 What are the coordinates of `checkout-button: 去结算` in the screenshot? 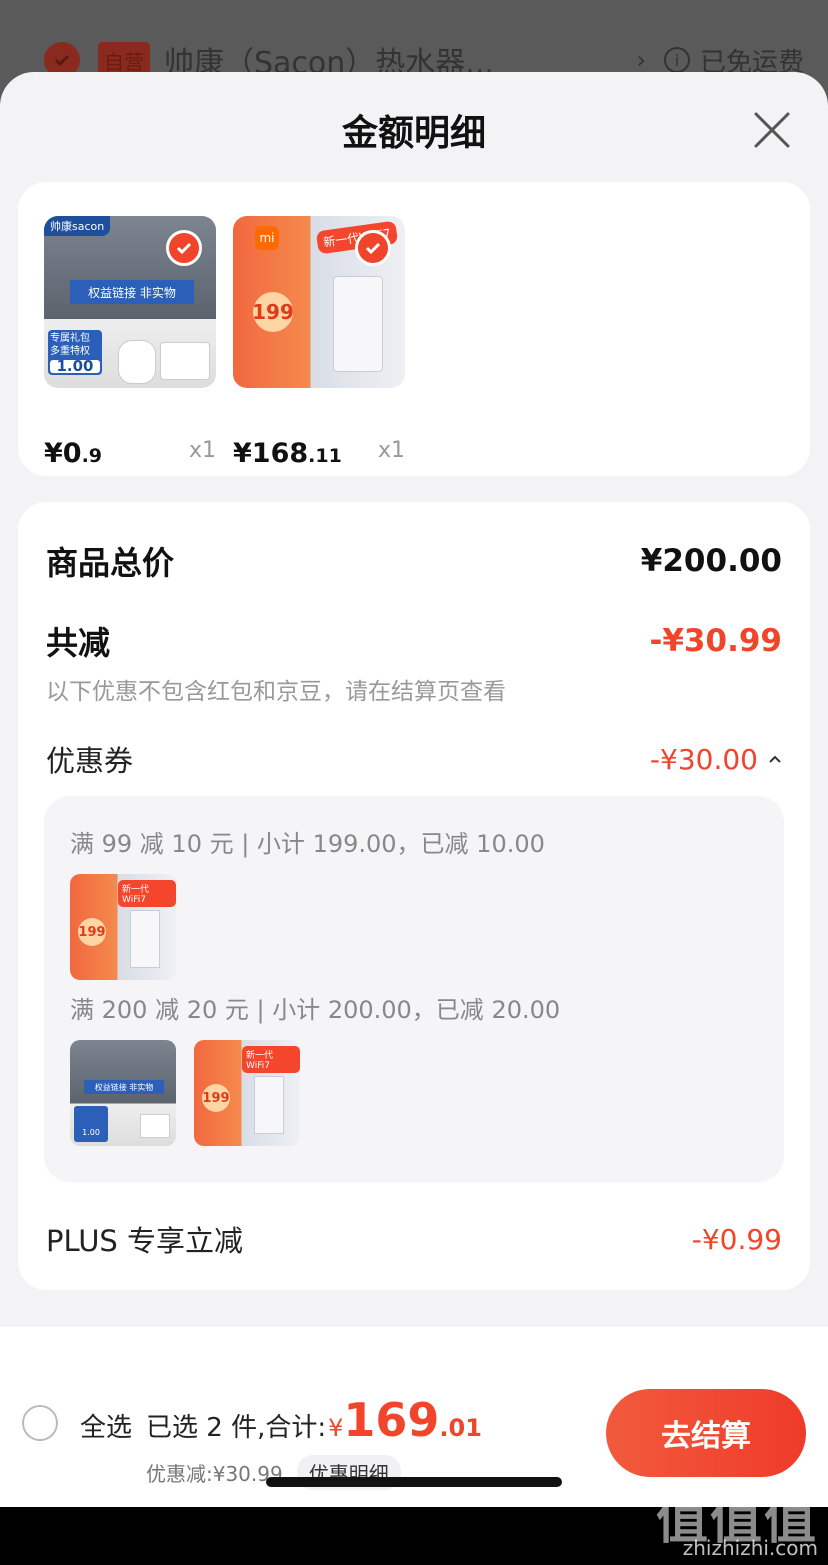 It's located at (706, 1433).